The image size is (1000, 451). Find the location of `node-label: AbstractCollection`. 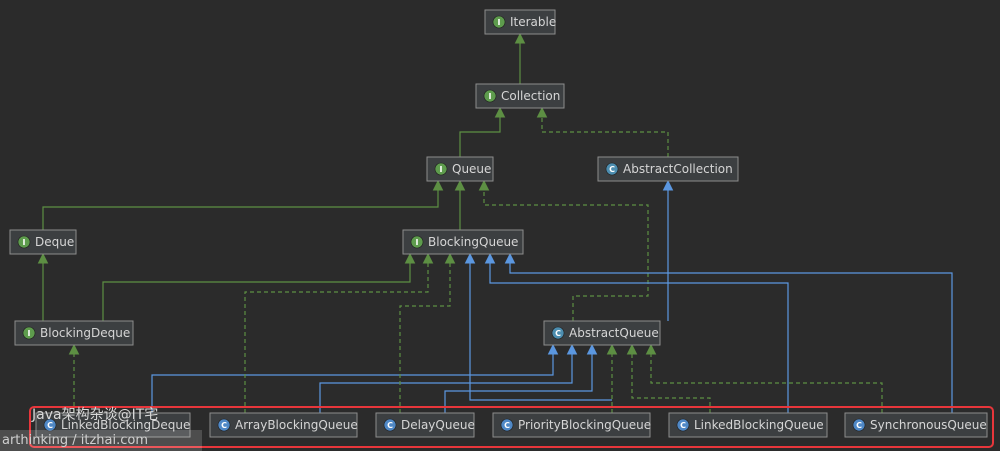

node-label: AbstractCollection is located at coordinates (678, 169).